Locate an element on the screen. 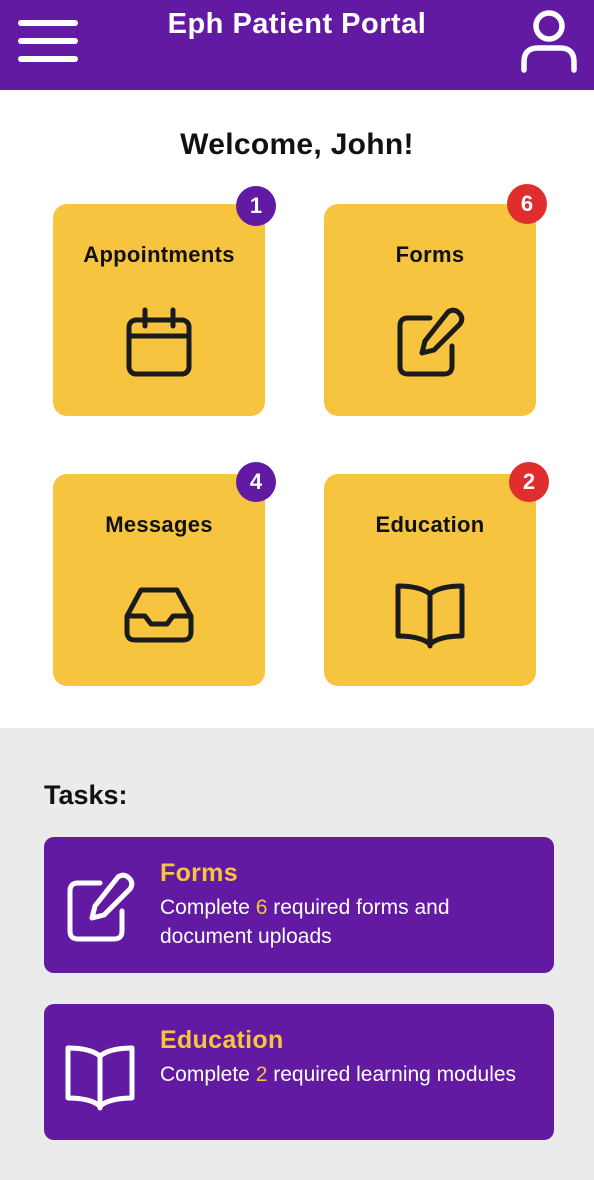 Image resolution: width=594 pixels, height=1180 pixels. tile-label: Messages is located at coordinates (159, 524).